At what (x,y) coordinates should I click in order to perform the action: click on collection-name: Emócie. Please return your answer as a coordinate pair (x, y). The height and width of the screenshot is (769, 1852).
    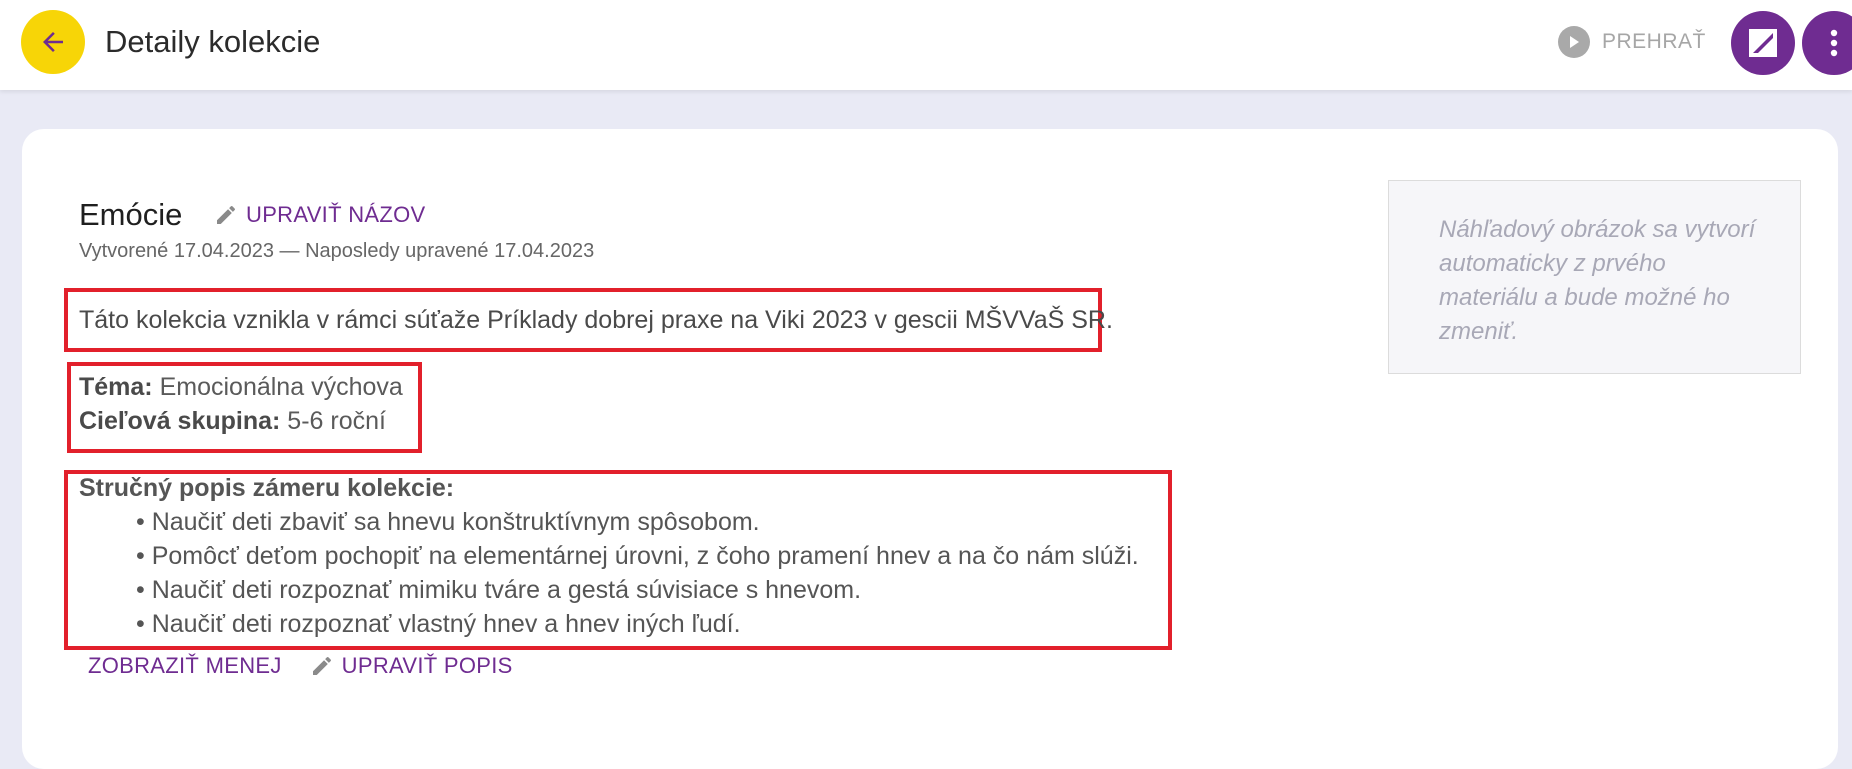
    Looking at the image, I should click on (131, 214).